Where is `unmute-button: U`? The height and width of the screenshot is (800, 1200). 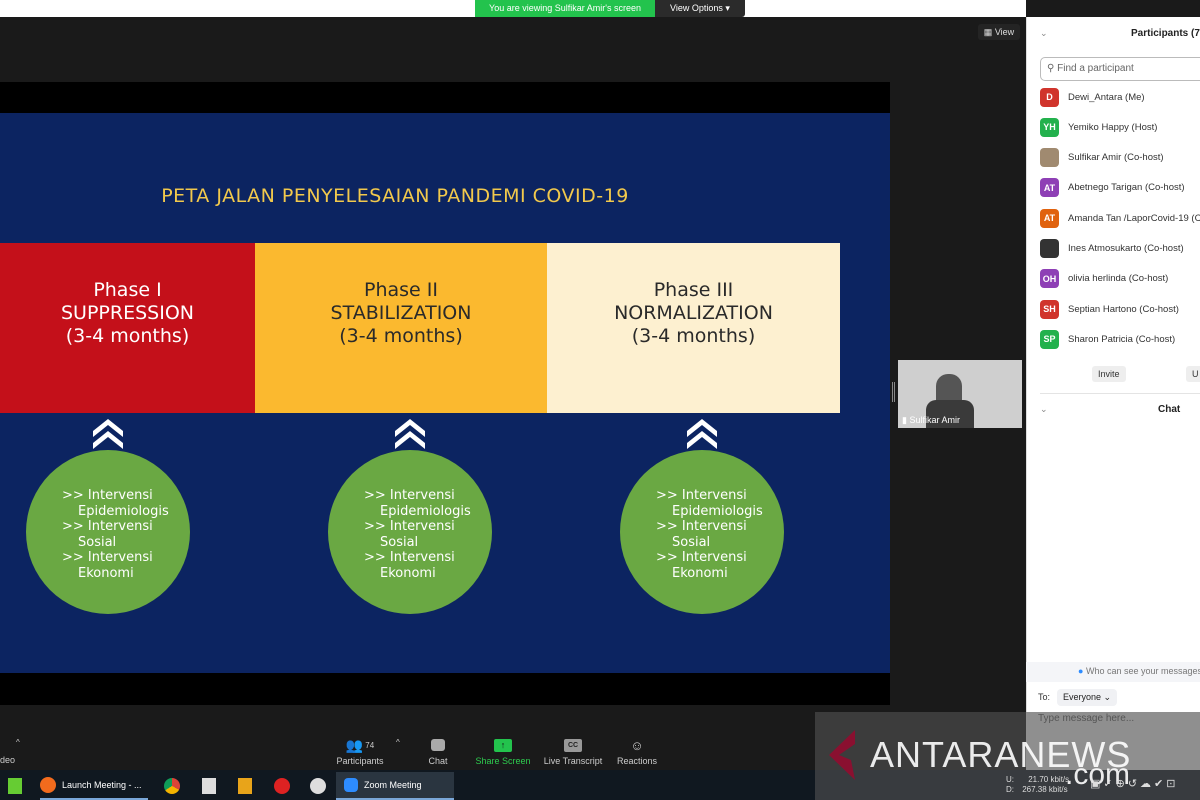
unmute-button: U is located at coordinates (1193, 374).